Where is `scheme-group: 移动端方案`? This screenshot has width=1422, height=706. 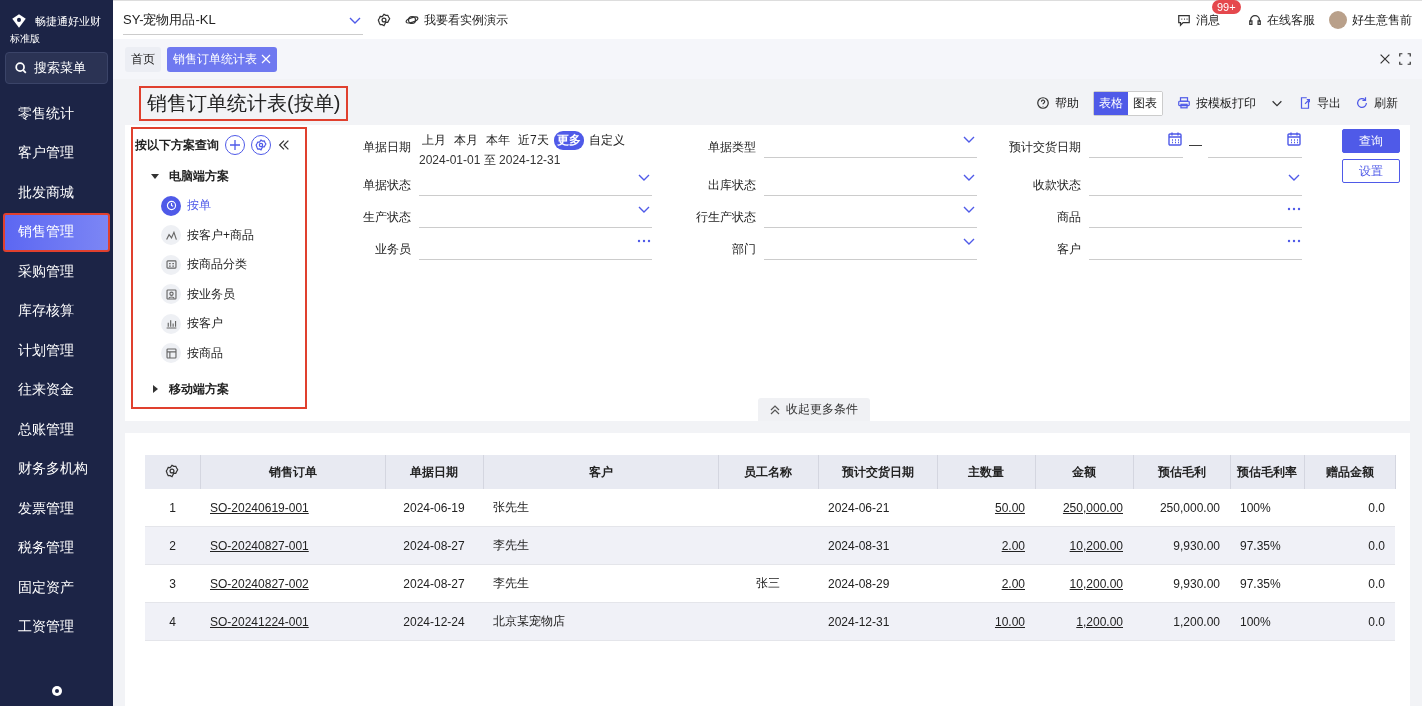 scheme-group: 移动端方案 is located at coordinates (220, 389).